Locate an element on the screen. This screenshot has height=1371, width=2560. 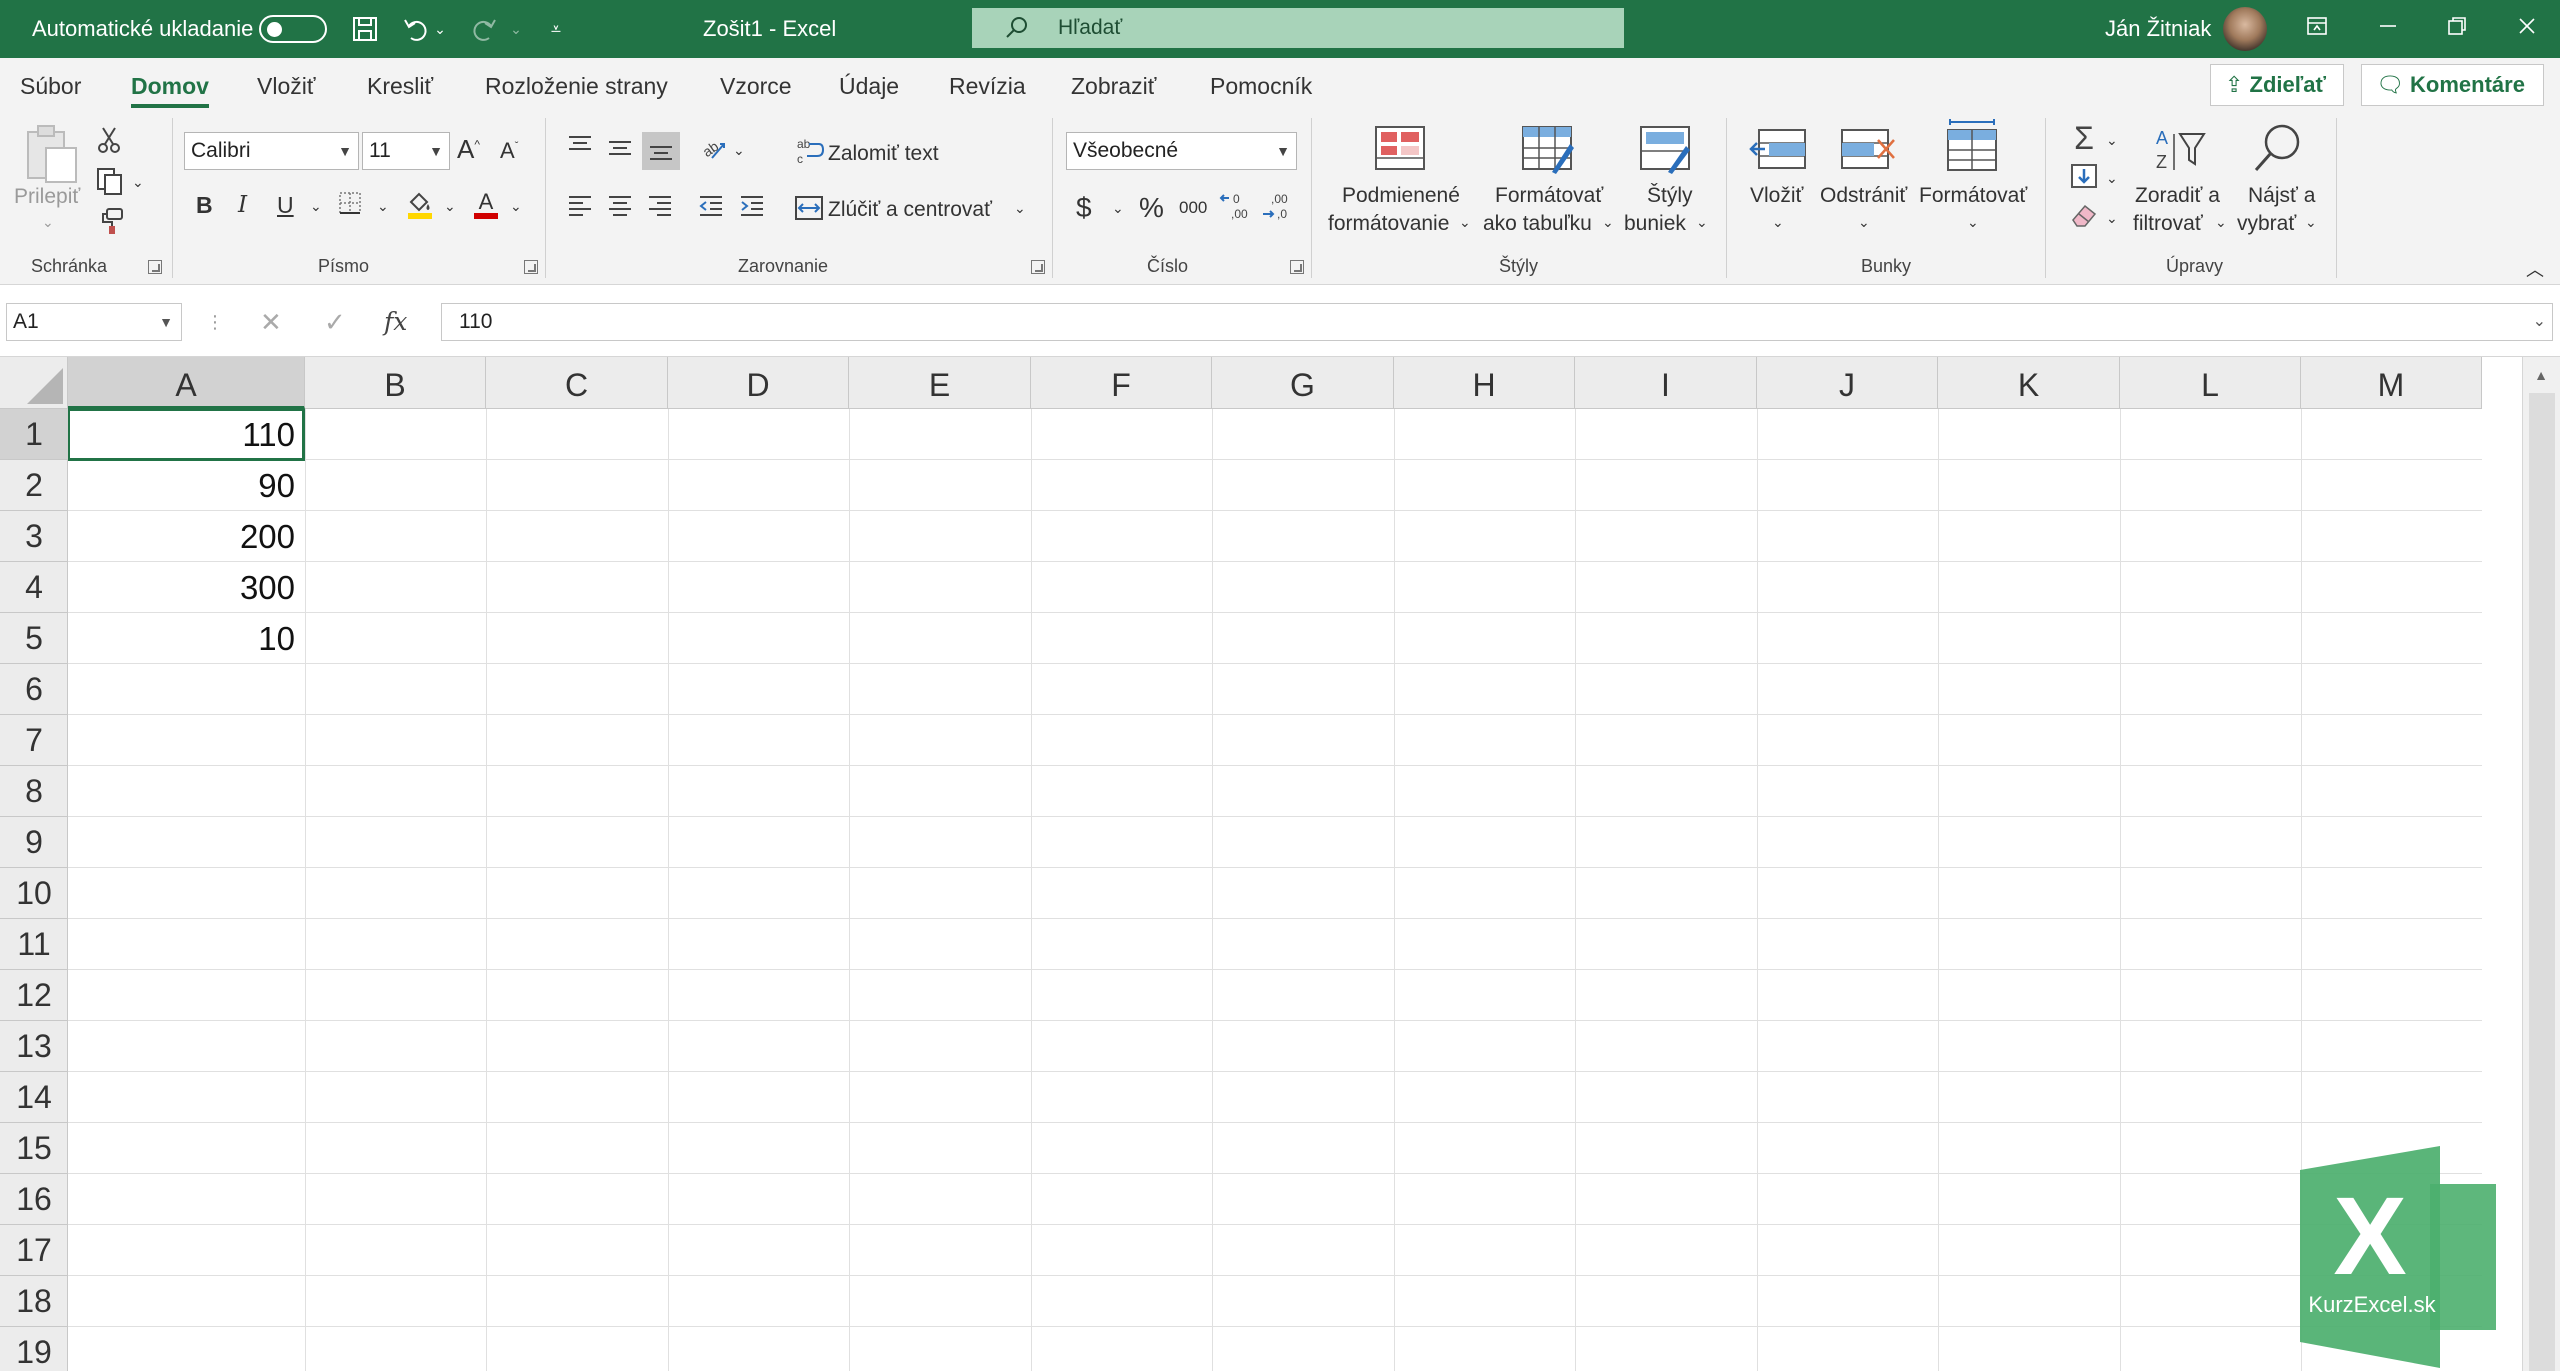
row-header: 10 is located at coordinates (34, 893).